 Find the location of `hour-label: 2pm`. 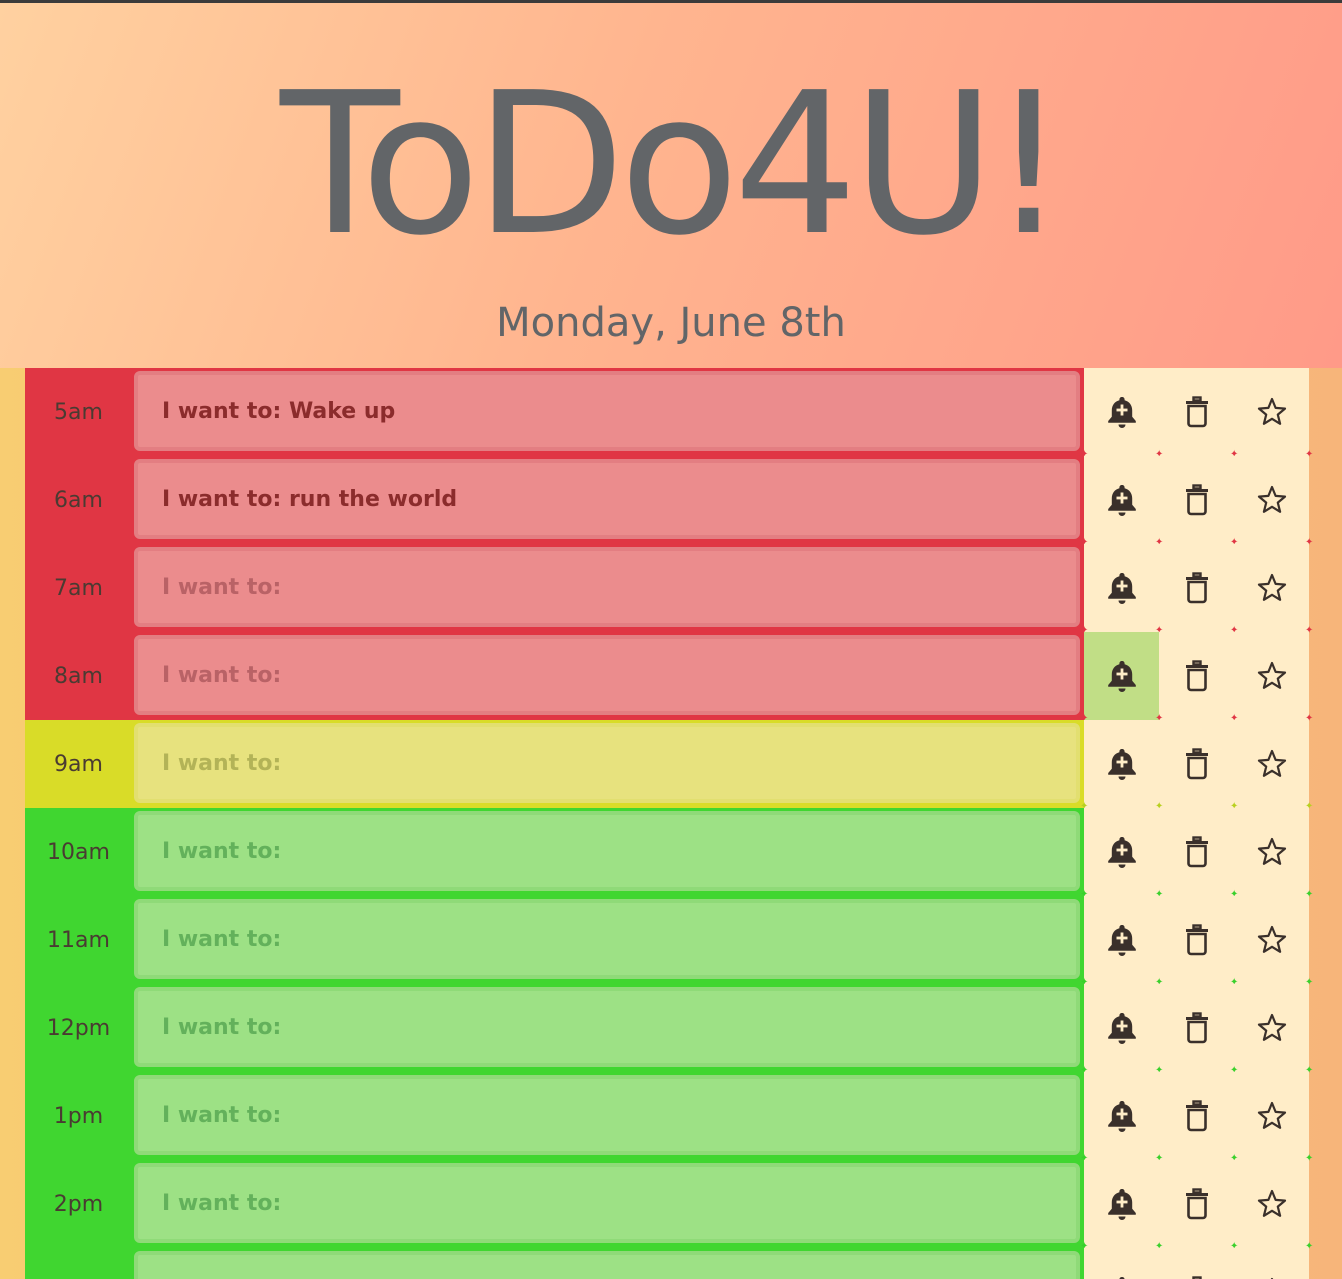

hour-label: 2pm is located at coordinates (78, 1204).